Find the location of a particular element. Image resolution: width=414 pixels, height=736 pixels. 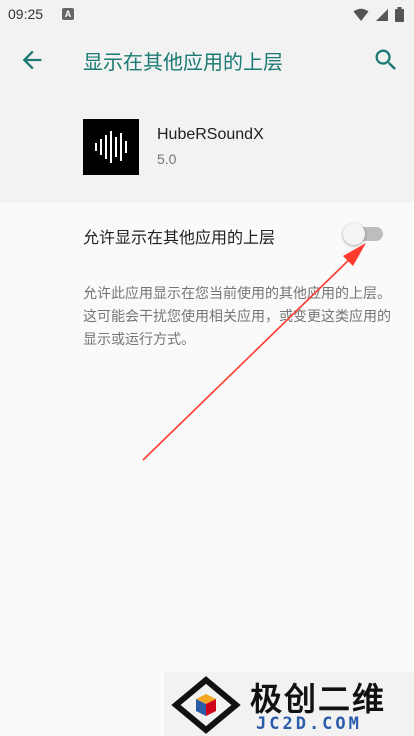

watermark-subtitle: JC2D.COM is located at coordinates (309, 724).